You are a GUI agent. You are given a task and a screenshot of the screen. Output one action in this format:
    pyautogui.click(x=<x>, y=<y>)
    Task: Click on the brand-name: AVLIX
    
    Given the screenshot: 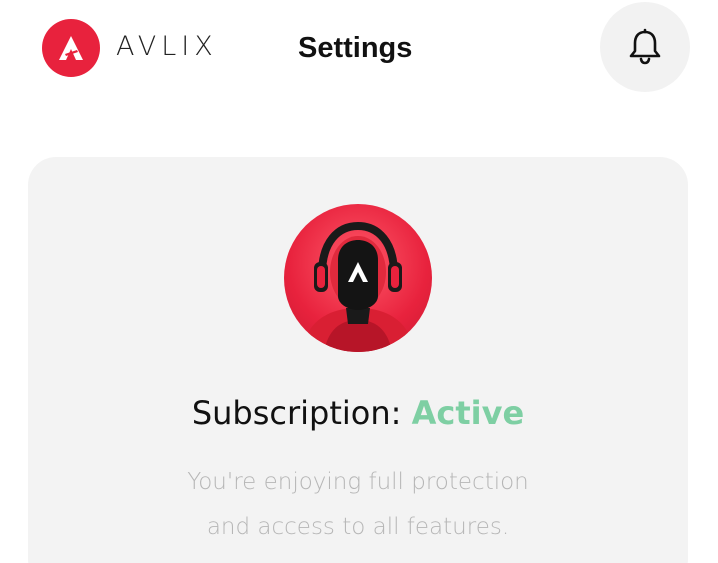 What is the action you would take?
    pyautogui.click(x=167, y=46)
    